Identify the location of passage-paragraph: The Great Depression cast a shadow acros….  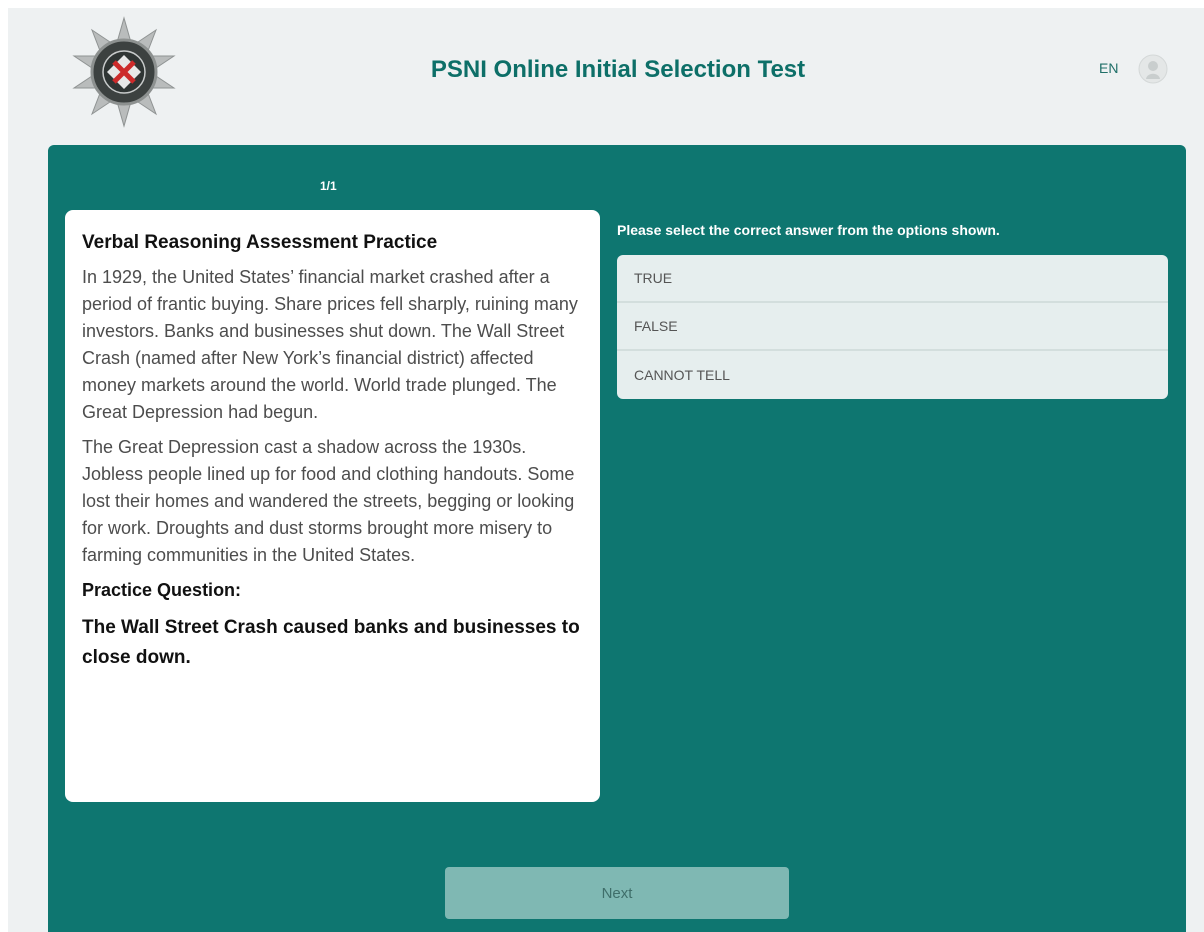
(328, 501).